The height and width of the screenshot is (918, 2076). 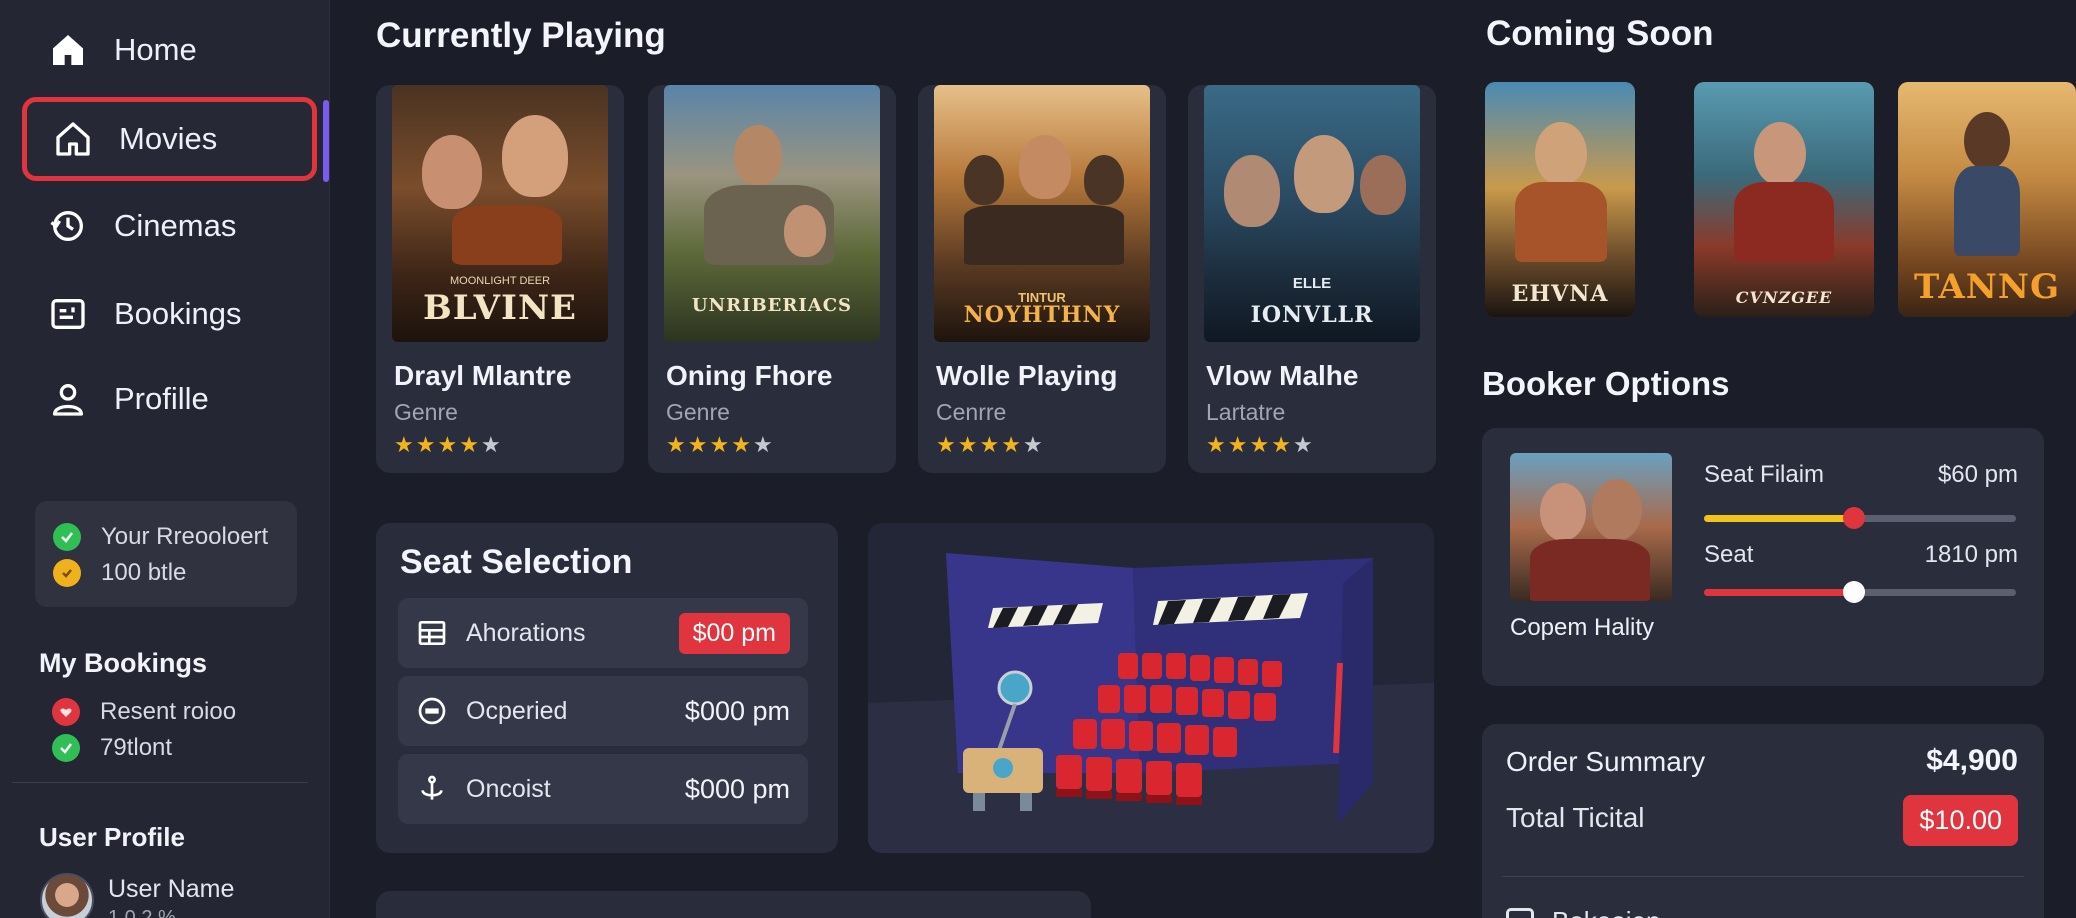 What do you see at coordinates (1729, 554) in the screenshot?
I see `slider-label: Seat` at bounding box center [1729, 554].